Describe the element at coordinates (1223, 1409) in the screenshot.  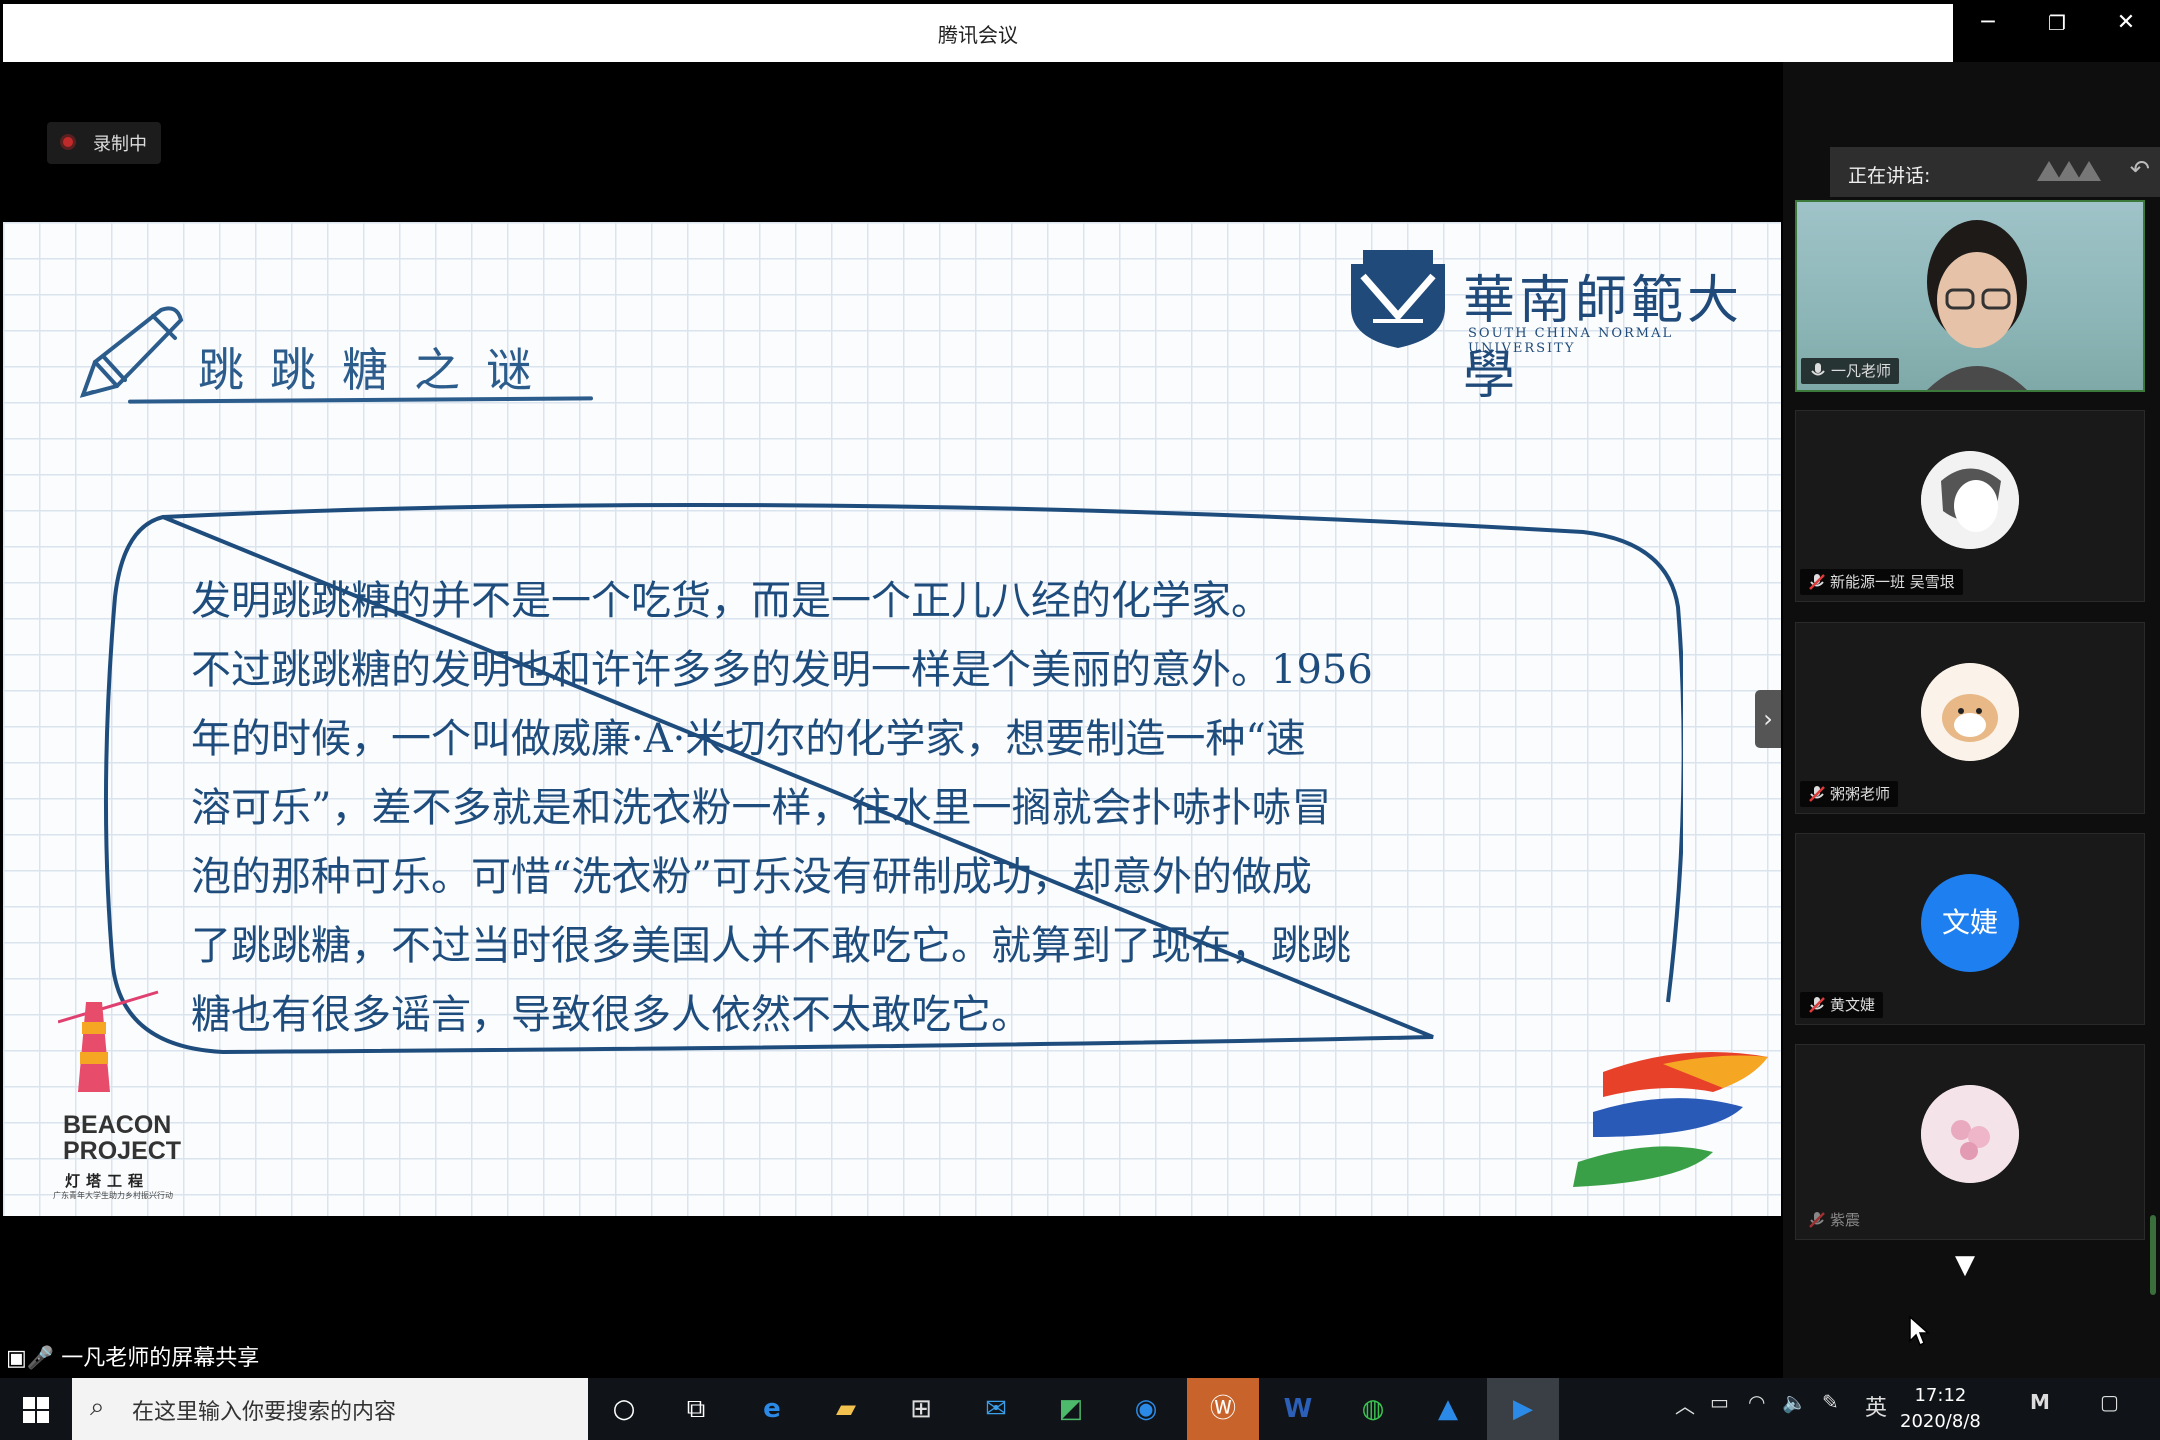
I see `app-w-icon: Ⓦ` at that location.